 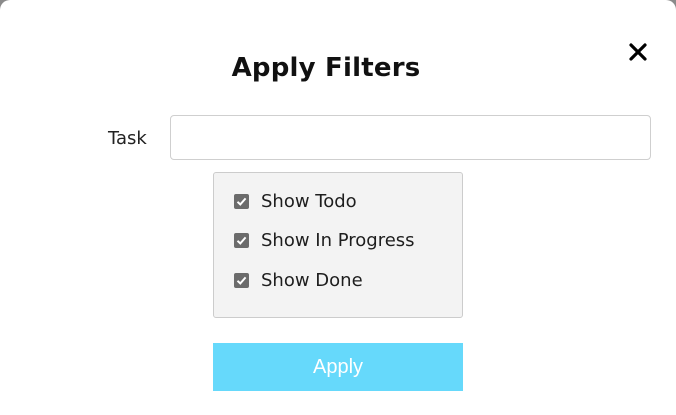 What do you see at coordinates (410, 137) in the screenshot?
I see `task-input` at bounding box center [410, 137].